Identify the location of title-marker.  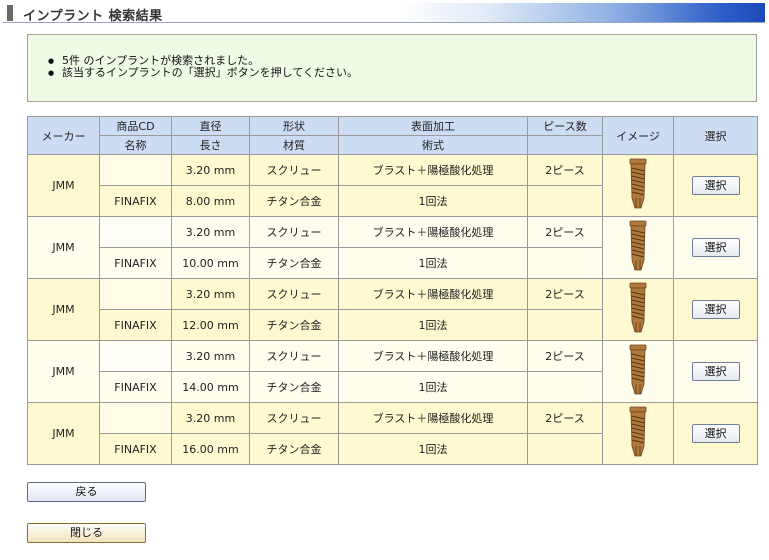
(10, 13).